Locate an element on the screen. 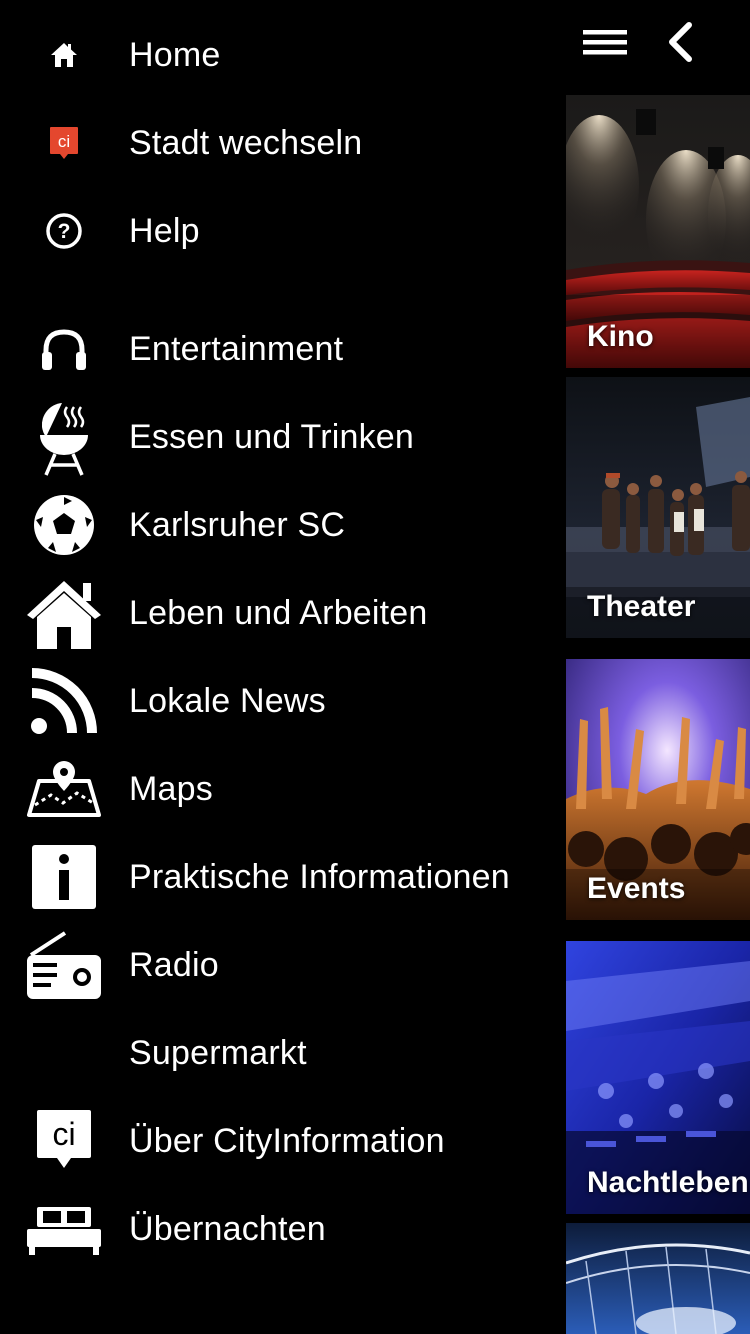  house-icon is located at coordinates (64, 613).